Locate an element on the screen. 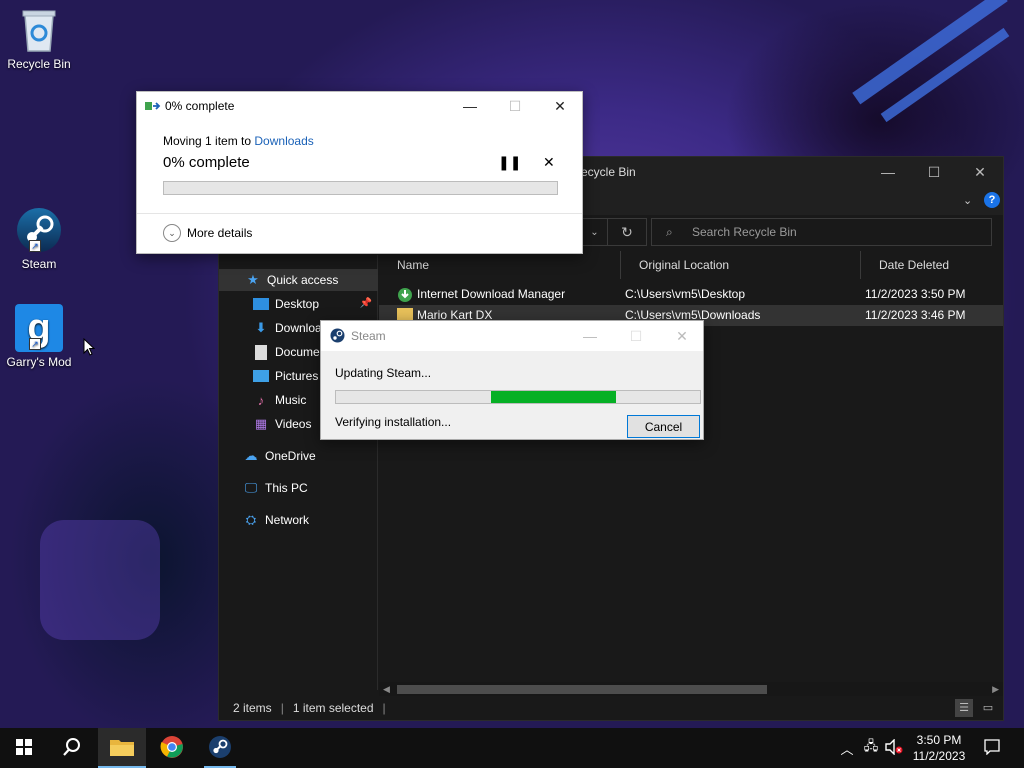  search-button is located at coordinates (72, 748).